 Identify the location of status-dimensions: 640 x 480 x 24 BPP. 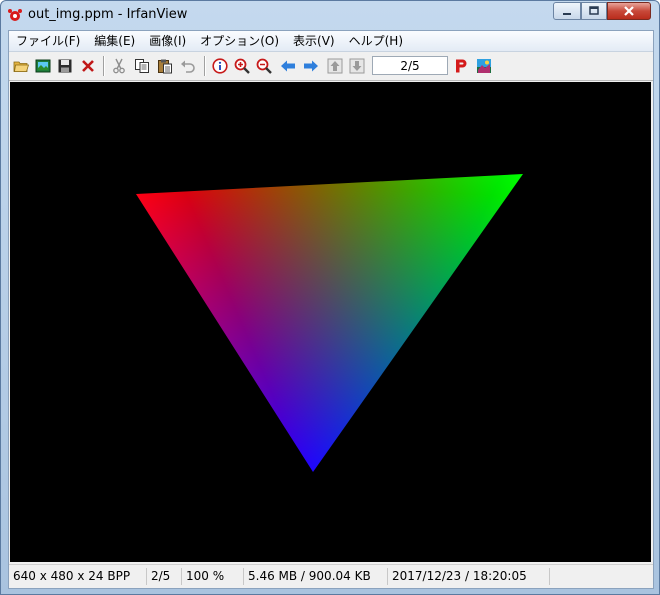
(72, 576).